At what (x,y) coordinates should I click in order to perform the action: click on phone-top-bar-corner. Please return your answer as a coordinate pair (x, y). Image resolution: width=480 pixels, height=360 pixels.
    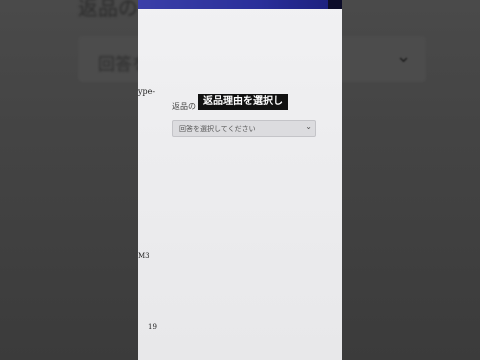
    Looking at the image, I should click on (335, 4).